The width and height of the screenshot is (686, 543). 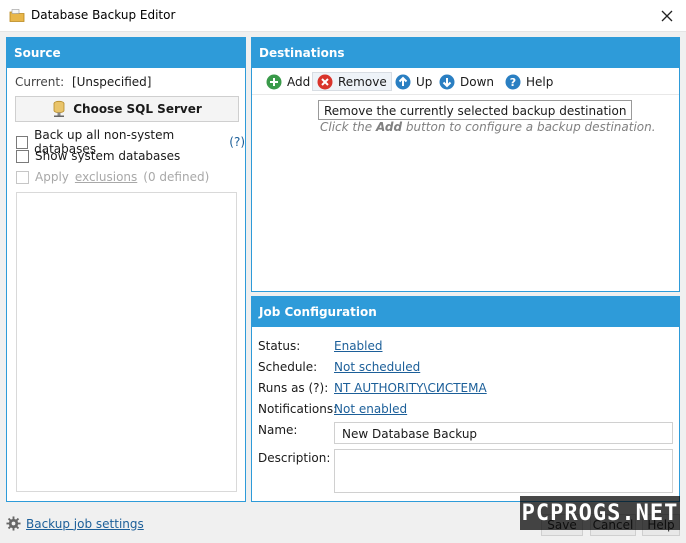 I want to click on apply-exclusions-checkbox: Apply exclusions (0 defined), so click(x=112, y=177).